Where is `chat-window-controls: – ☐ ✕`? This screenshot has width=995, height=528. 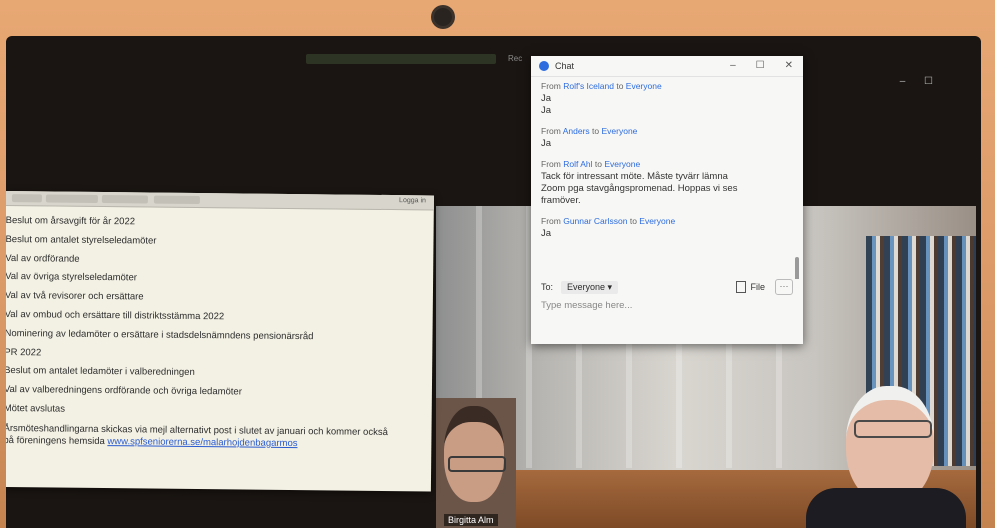
chat-window-controls: – ☐ ✕ is located at coordinates (761, 65).